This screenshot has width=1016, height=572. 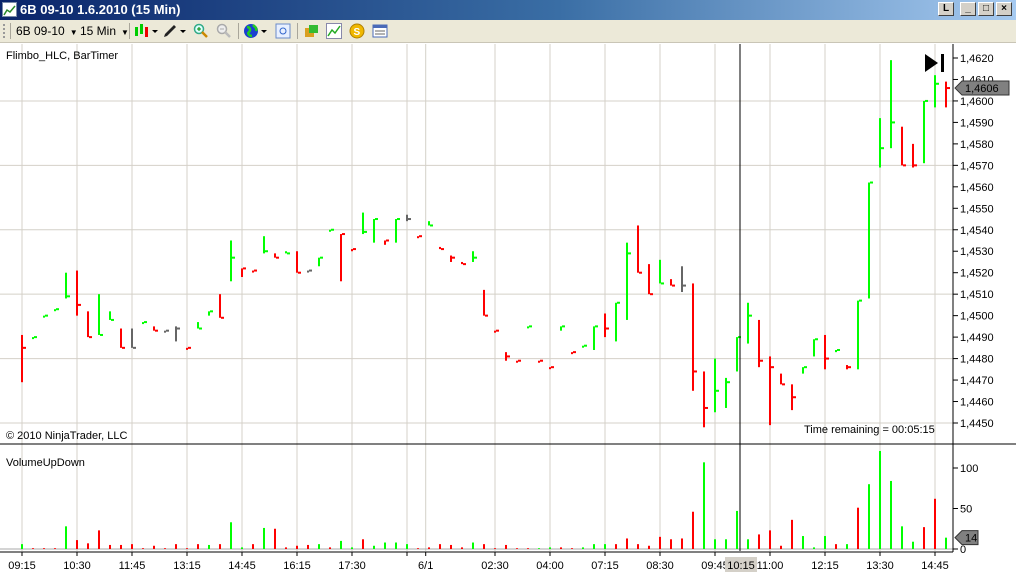 I want to click on chart-line-icon, so click(x=334, y=31).